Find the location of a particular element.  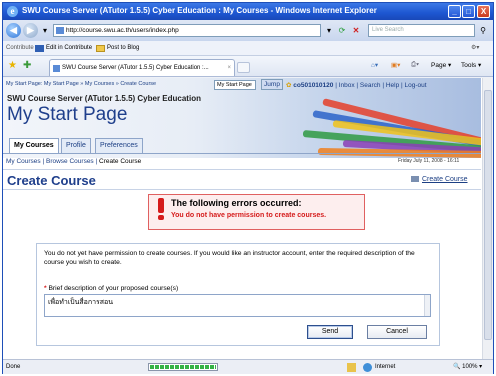

description-value: เพื่อทำเป็นสื่อการสอน is located at coordinates (81, 302).